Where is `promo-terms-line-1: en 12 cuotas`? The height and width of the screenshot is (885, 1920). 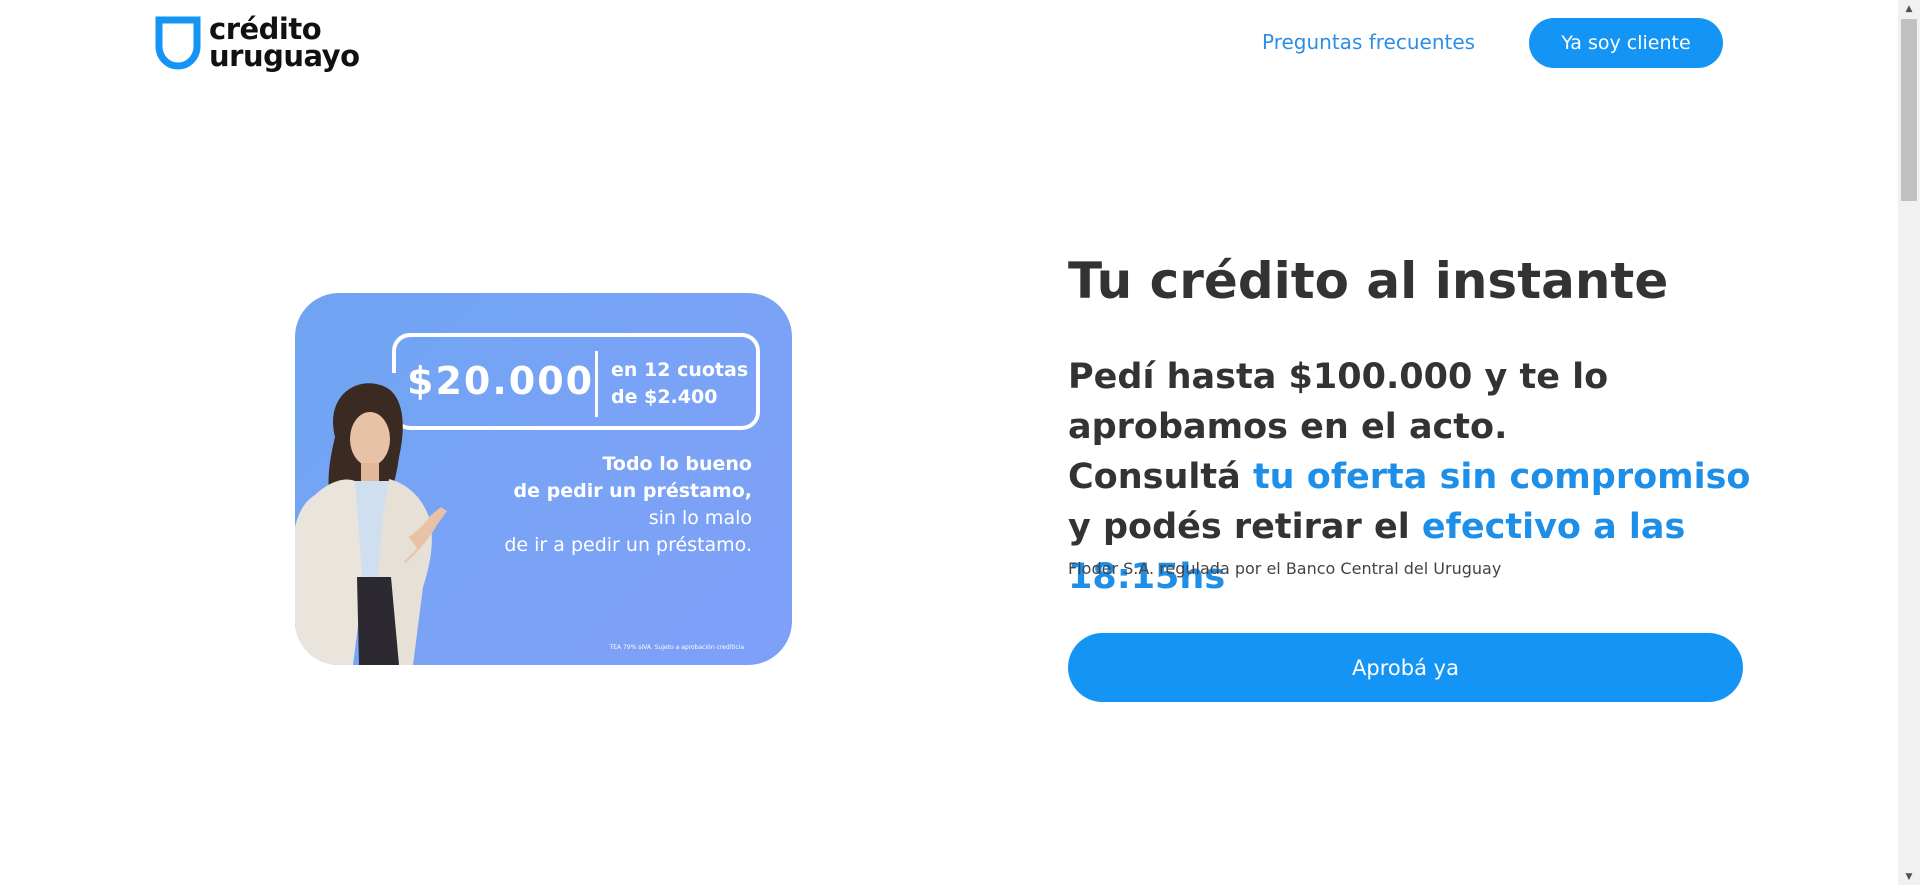
promo-terms-line-1: en 12 cuotas is located at coordinates (680, 370).